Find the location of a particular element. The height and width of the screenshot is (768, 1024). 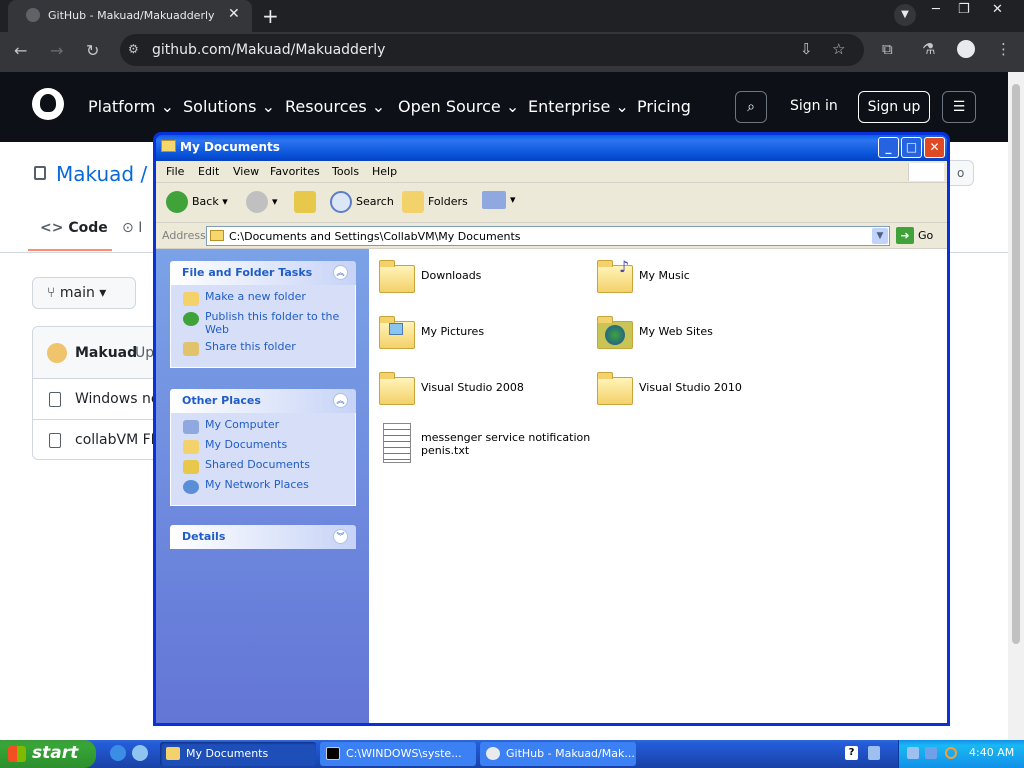

task-publish-web: Publish this folder to the Web is located at coordinates (263, 325).